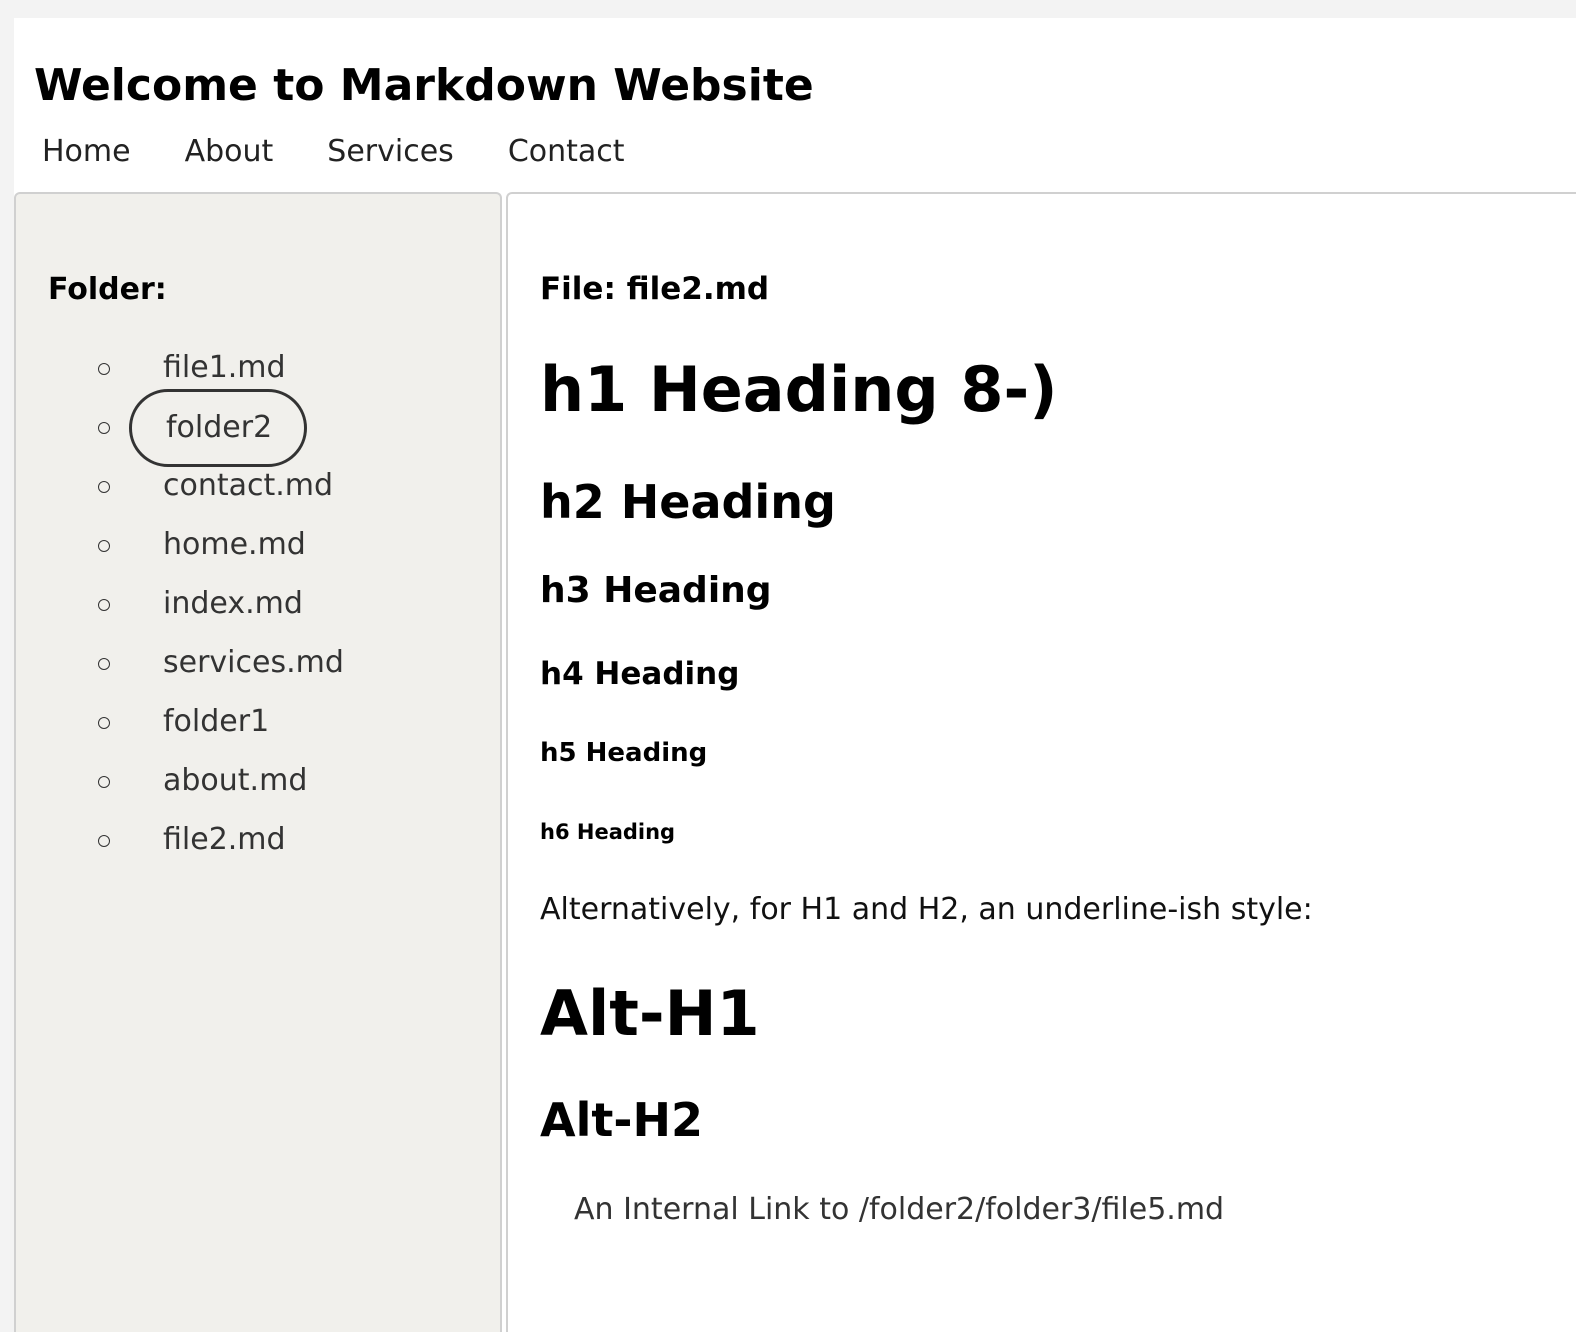 The width and height of the screenshot is (1576, 1332). I want to click on sidebar-item-folder2: folder2, so click(218, 428).